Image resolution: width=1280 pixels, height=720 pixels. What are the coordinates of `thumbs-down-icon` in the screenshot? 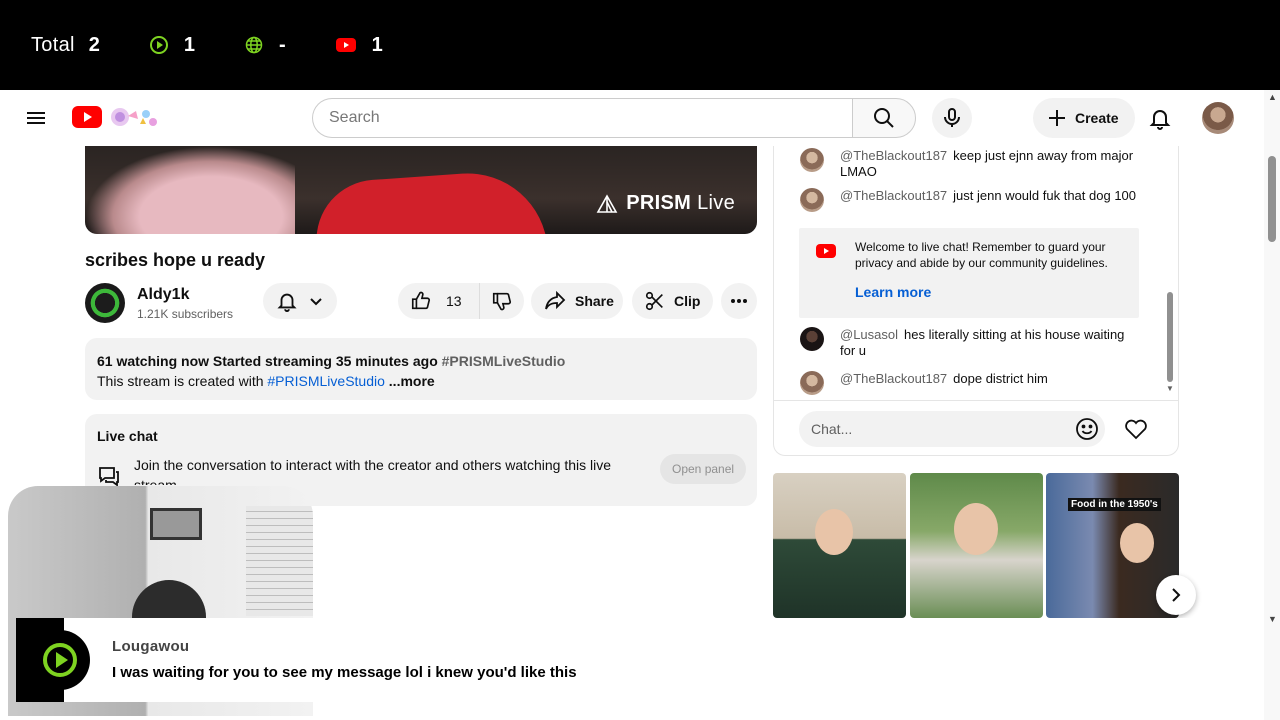 It's located at (502, 301).